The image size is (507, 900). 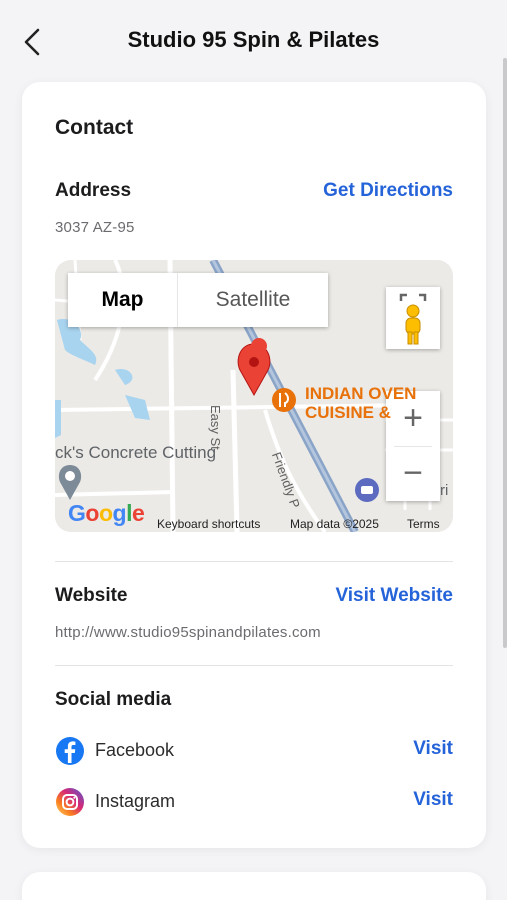 I want to click on divider-website, so click(x=254, y=561).